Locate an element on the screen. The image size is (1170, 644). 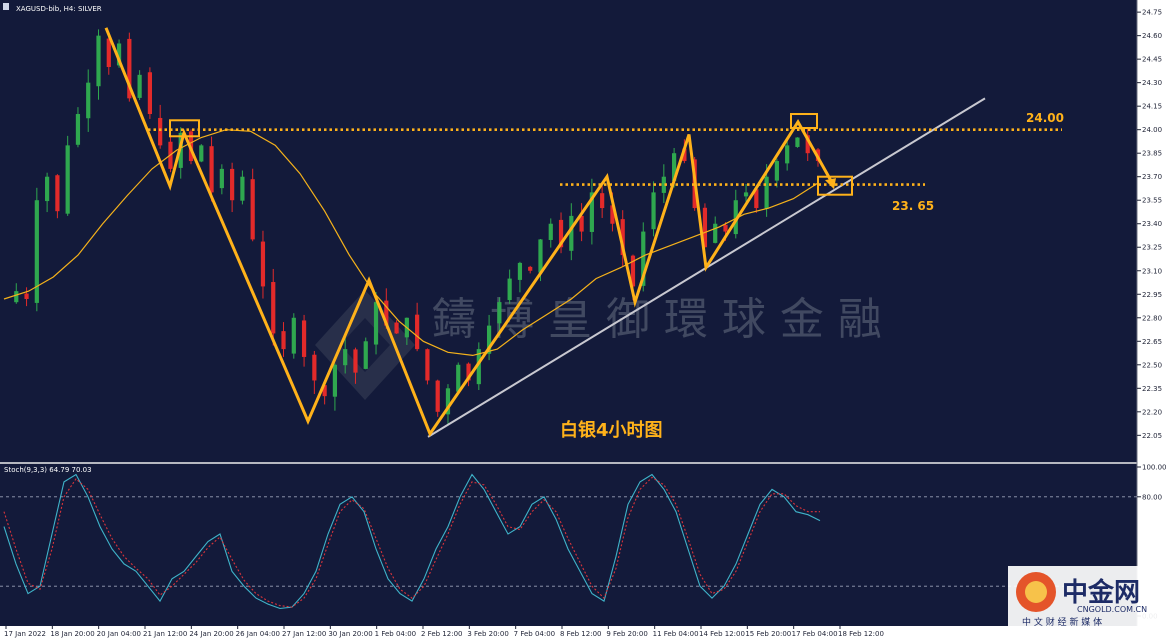
time-tick-label: 2 Feb 12:00 is located at coordinates (441, 634).